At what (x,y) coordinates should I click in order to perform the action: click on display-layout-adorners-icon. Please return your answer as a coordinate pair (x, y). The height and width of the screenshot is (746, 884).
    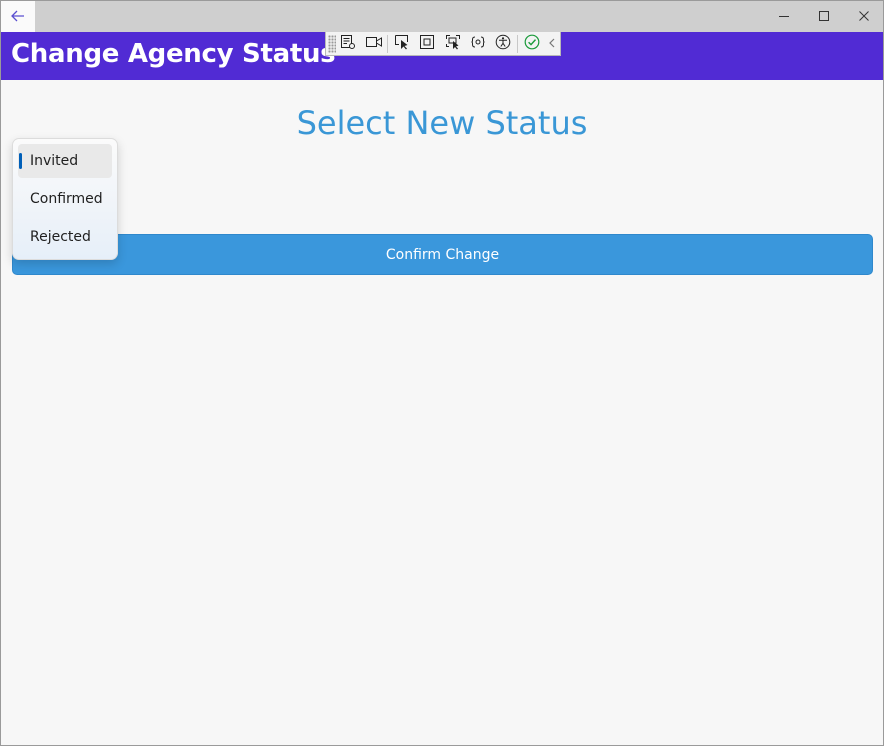
    Looking at the image, I should click on (427, 44).